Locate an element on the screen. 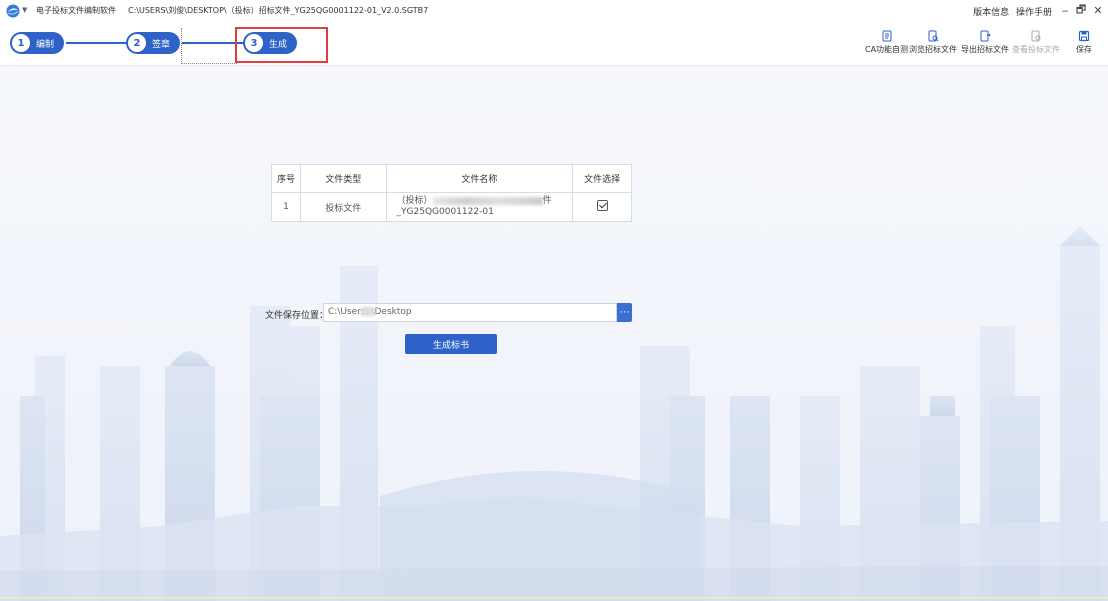  table-row: 1 投标文件 （投标） 件 _YG25QG0001122-01 is located at coordinates (451, 207).